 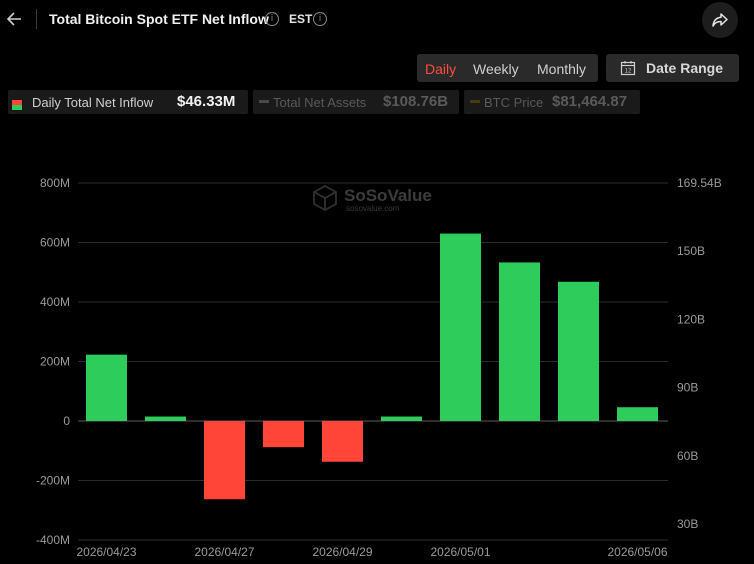 I want to click on y-tick-label: 200M, so click(x=55, y=362).